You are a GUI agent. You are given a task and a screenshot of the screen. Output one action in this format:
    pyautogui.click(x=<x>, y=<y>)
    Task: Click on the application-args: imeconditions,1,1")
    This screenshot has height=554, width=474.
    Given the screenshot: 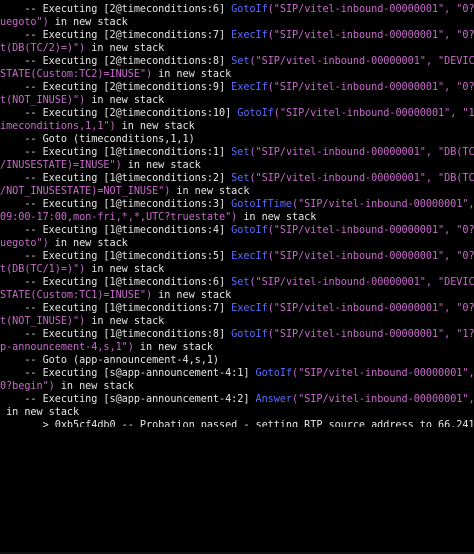 What is the action you would take?
    pyautogui.click(x=58, y=126)
    